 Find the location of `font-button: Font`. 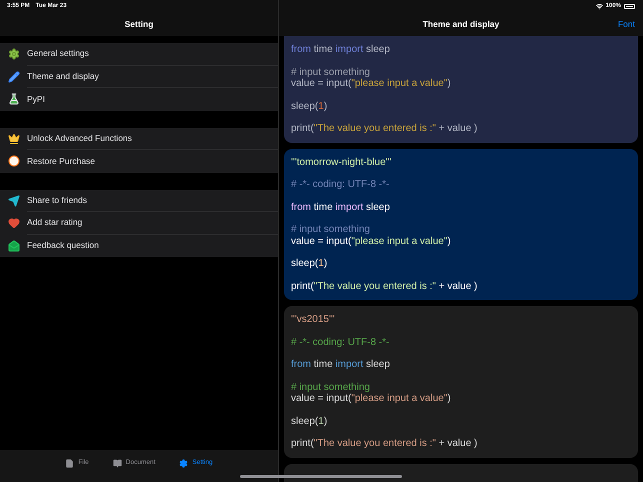

font-button: Font is located at coordinates (626, 24).